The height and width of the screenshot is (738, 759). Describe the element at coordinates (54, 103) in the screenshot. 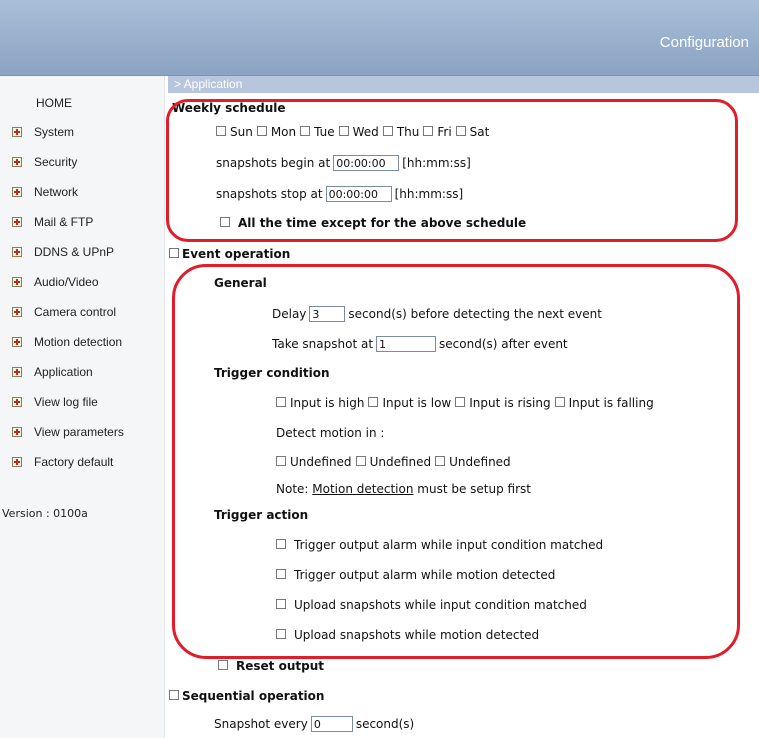

I see `sidebar-home-link: HOME` at that location.